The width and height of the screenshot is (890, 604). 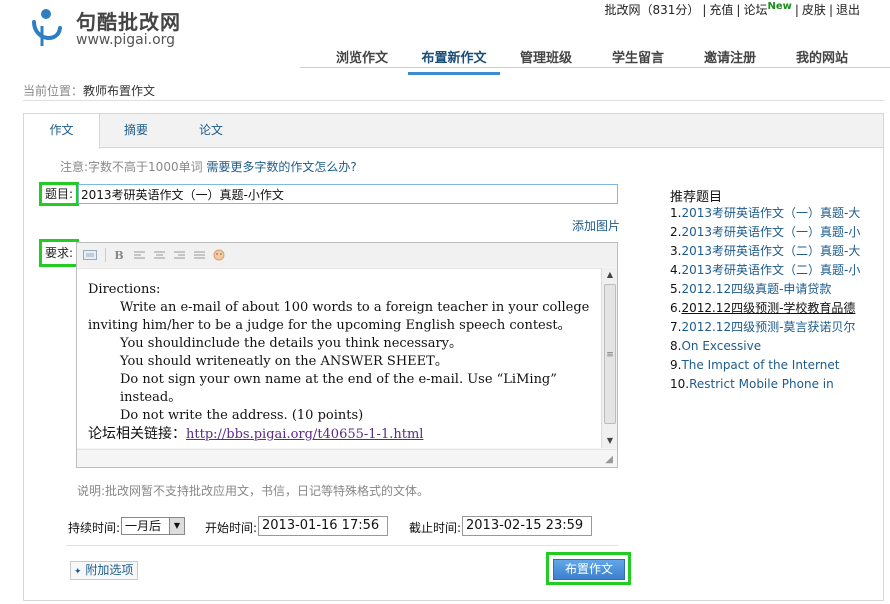 What do you see at coordinates (119, 255) in the screenshot?
I see `bold-icon: B` at bounding box center [119, 255].